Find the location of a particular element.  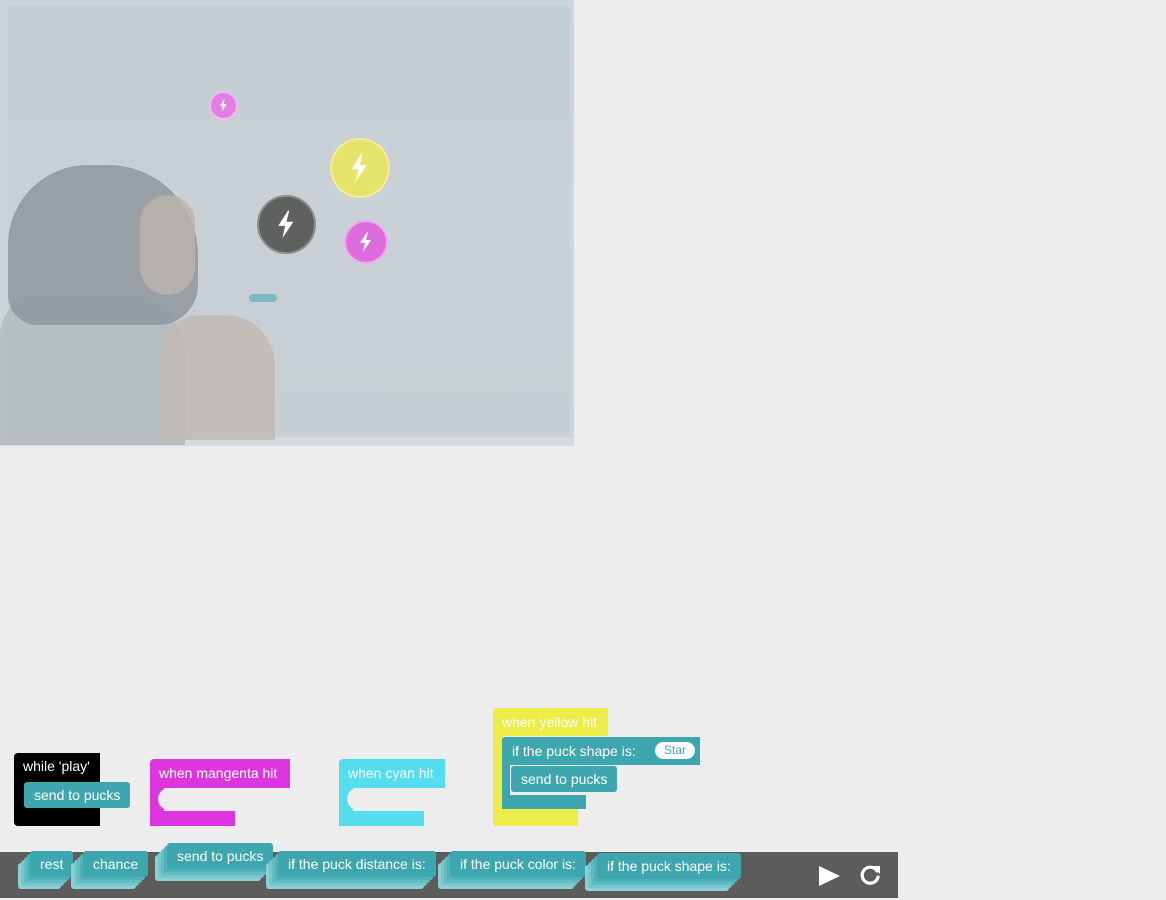

puck-magenta is located at coordinates (366, 242).